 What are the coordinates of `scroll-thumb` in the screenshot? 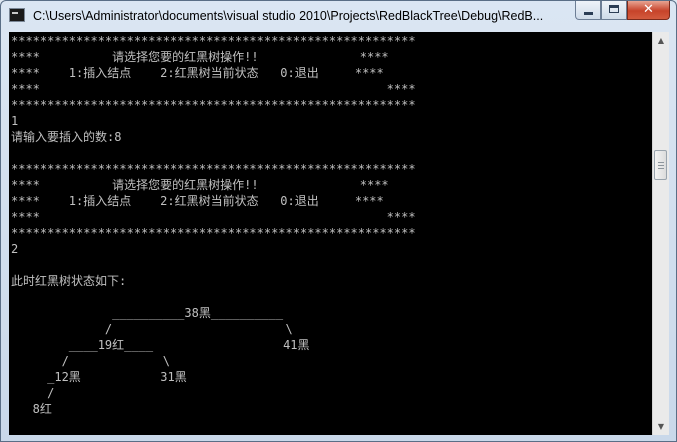 It's located at (660, 165).